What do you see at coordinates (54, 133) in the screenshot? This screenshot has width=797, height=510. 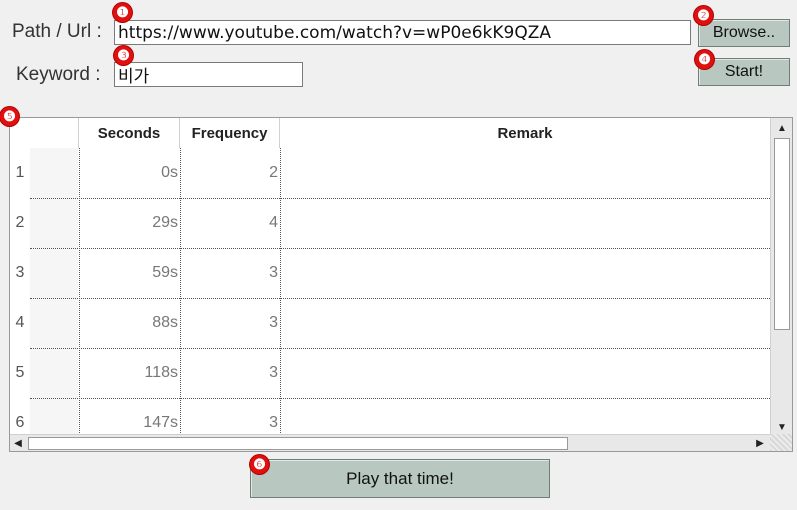 I see `header-blank` at bounding box center [54, 133].